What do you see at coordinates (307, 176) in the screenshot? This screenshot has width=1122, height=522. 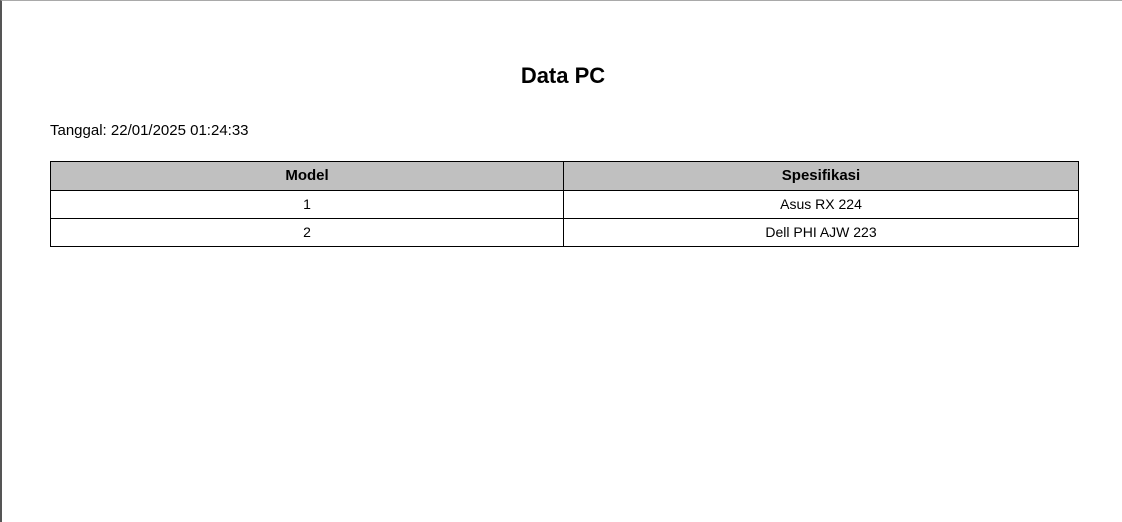 I see `column-header-model: Model` at bounding box center [307, 176].